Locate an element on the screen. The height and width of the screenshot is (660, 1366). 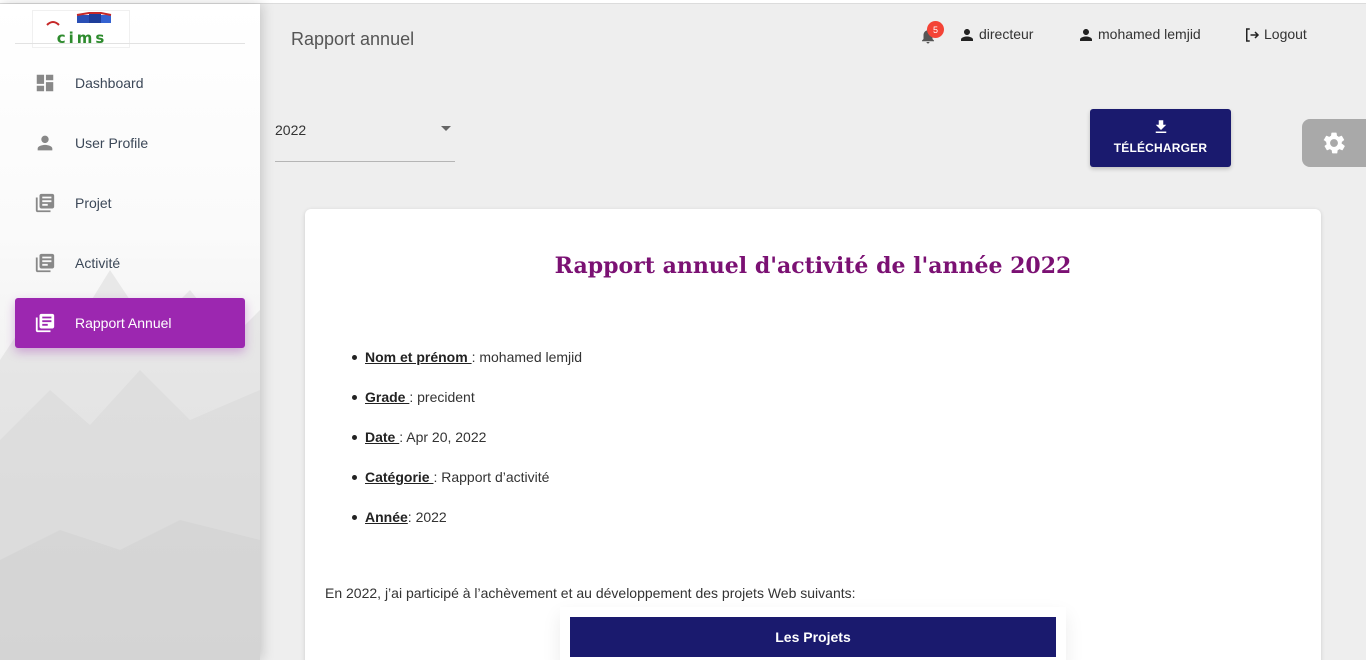
download-icon is located at coordinates (1160, 126).